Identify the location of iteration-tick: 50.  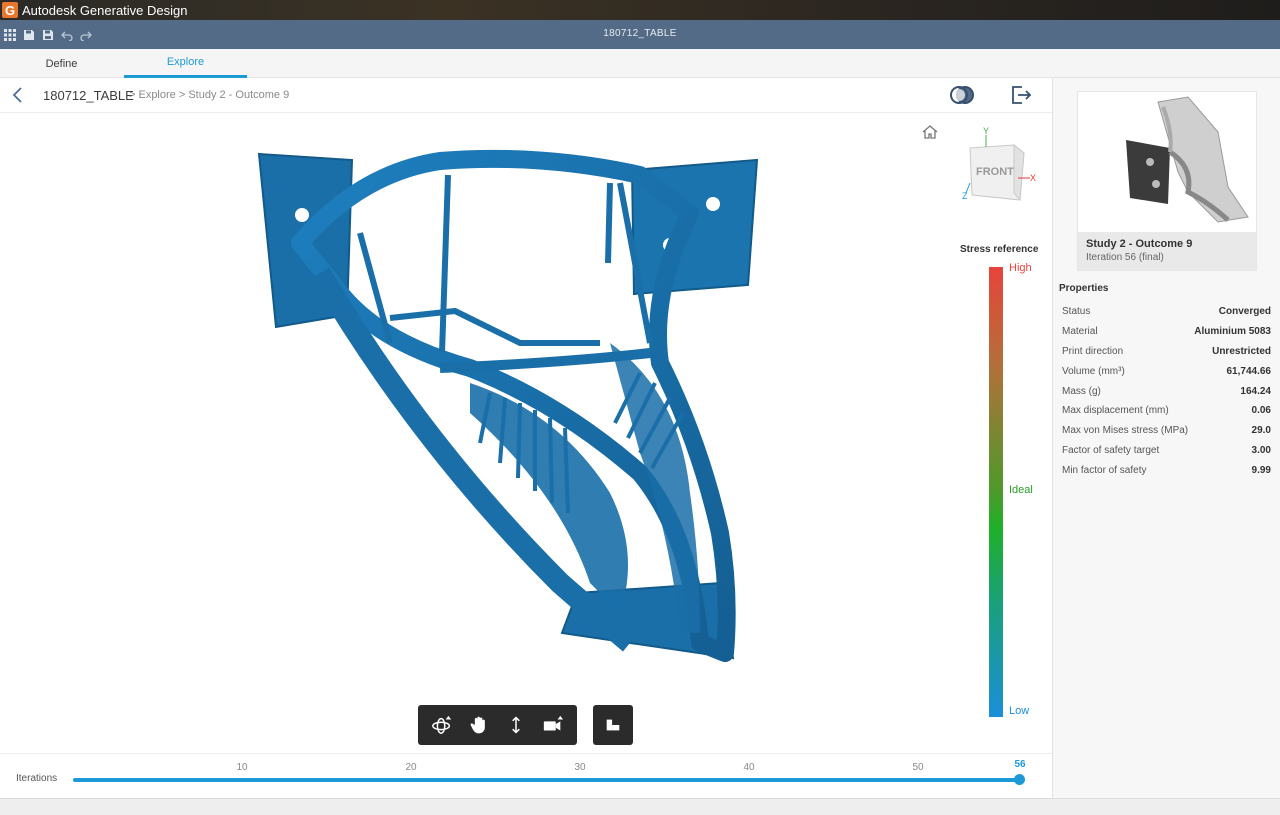
(918, 767).